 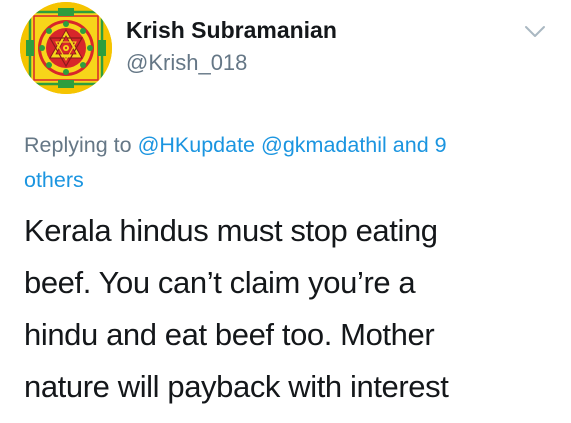 What do you see at coordinates (236, 386) in the screenshot?
I see `tweet-text-line: nature will payback with interest` at bounding box center [236, 386].